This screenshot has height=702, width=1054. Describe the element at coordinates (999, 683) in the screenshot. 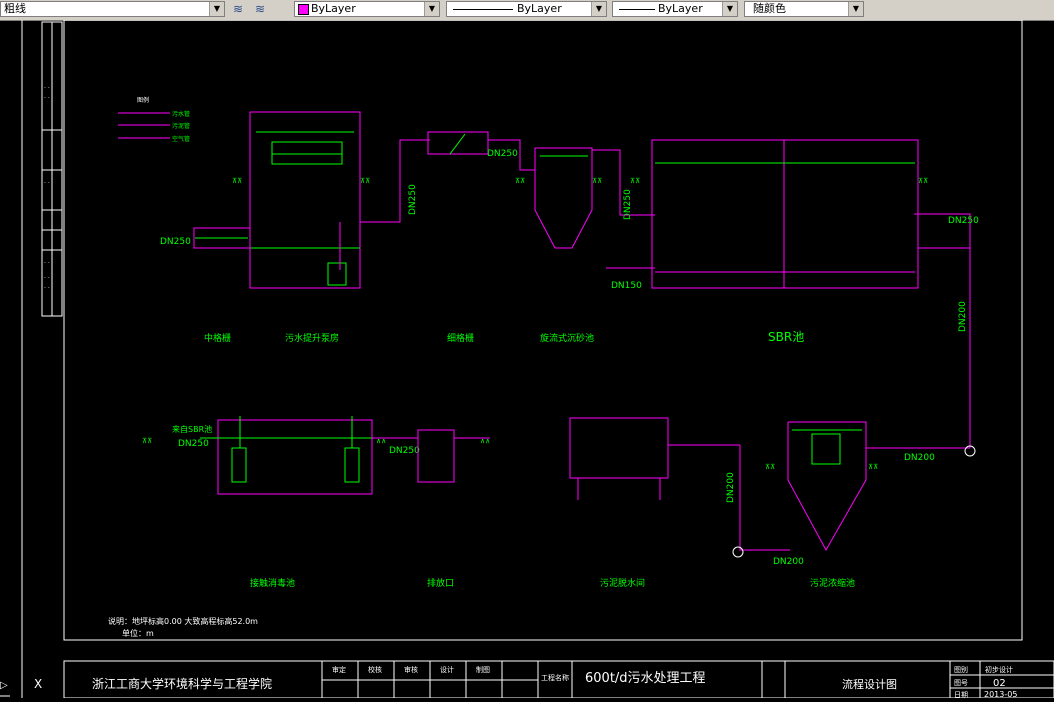

I see `sheet-number: 02` at that location.